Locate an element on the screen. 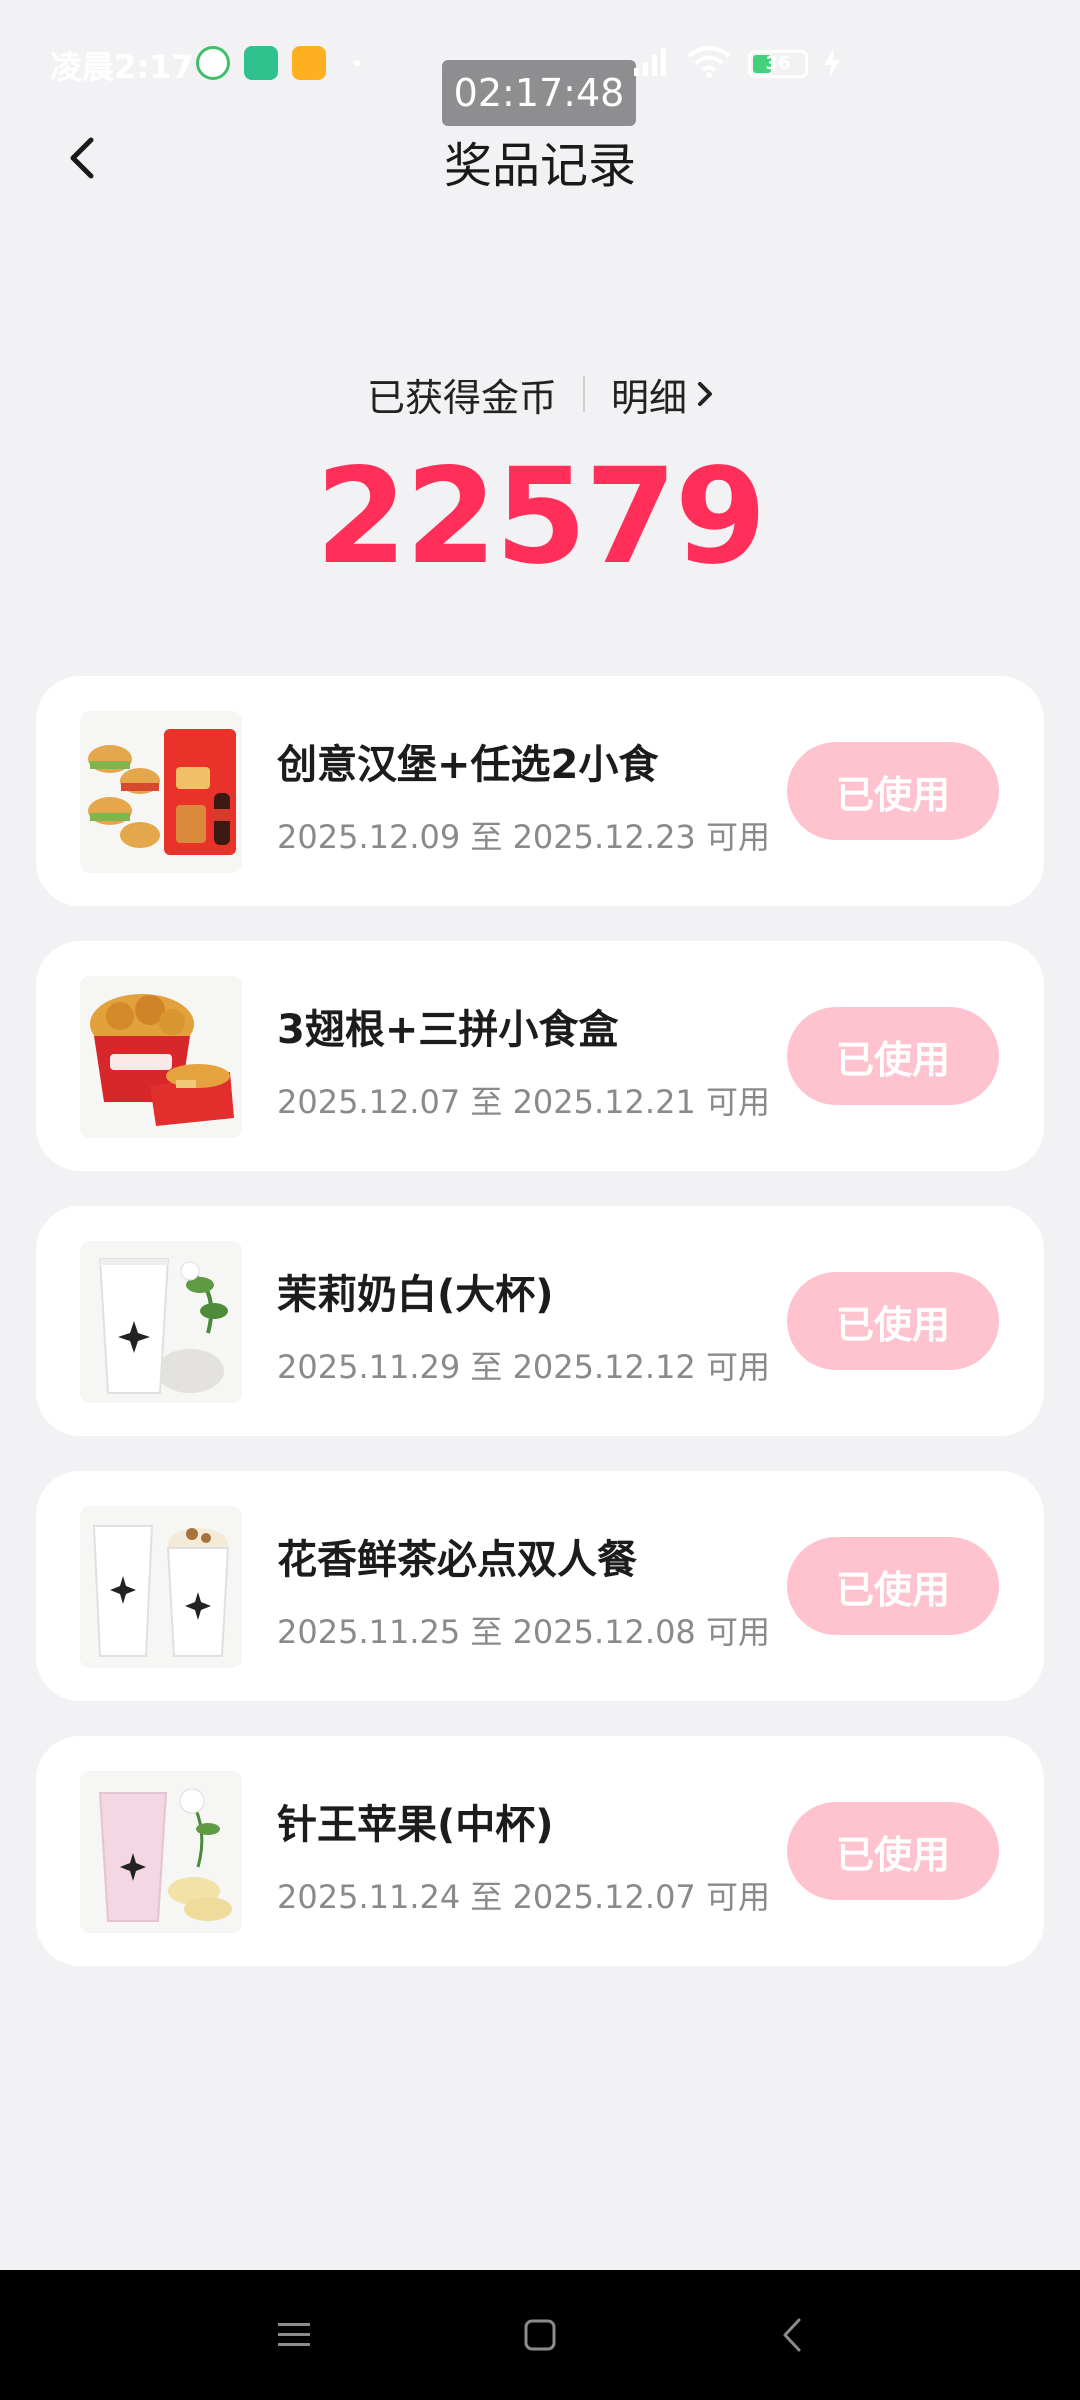 The width and height of the screenshot is (1080, 2400). recent-apps-button is located at coordinates (294, 2335).